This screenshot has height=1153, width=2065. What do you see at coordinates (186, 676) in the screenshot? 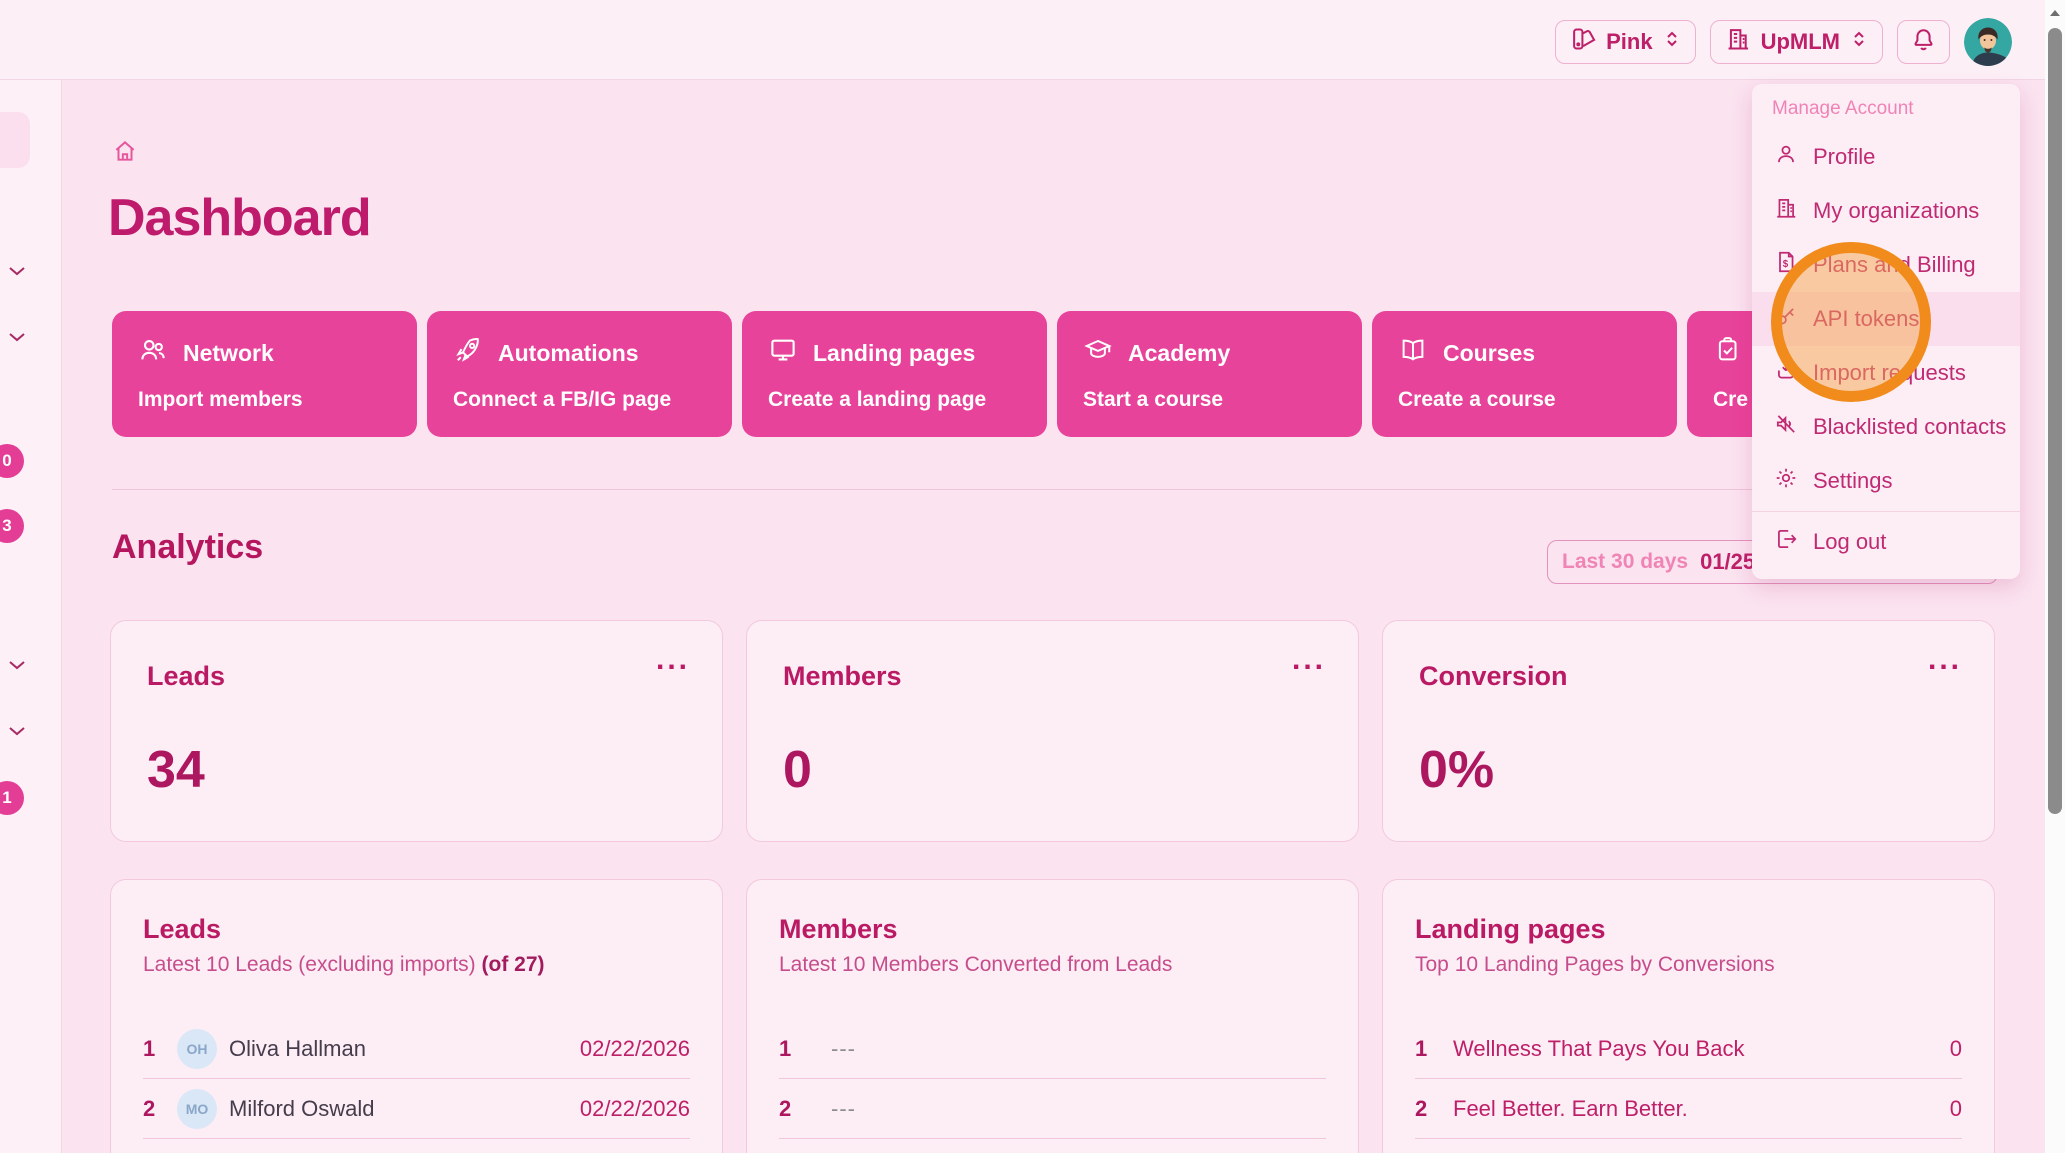
I see `stat-title: Leads` at bounding box center [186, 676].